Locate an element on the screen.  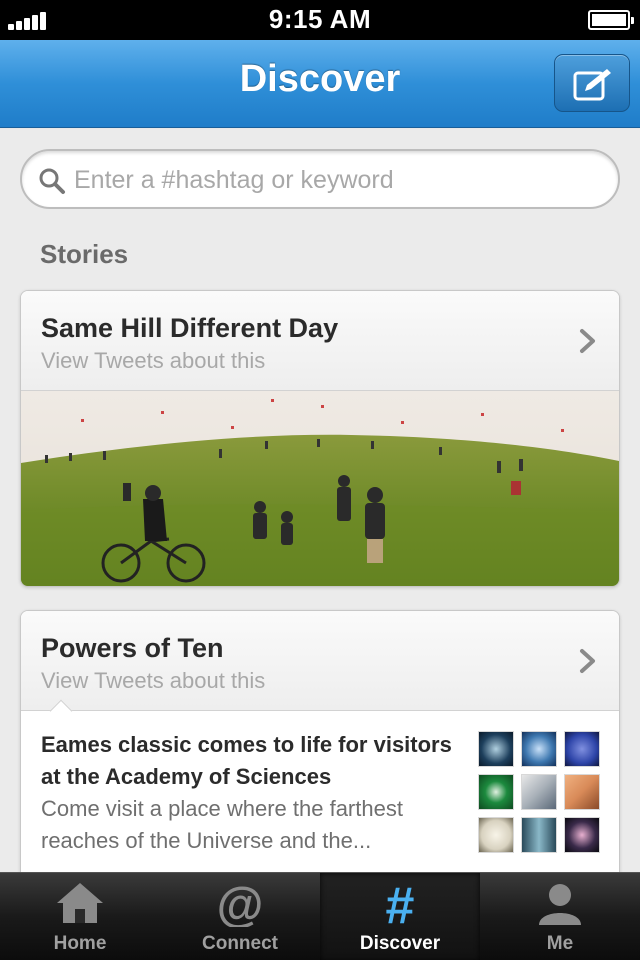
tab-label: Discover is located at coordinates (400, 943).